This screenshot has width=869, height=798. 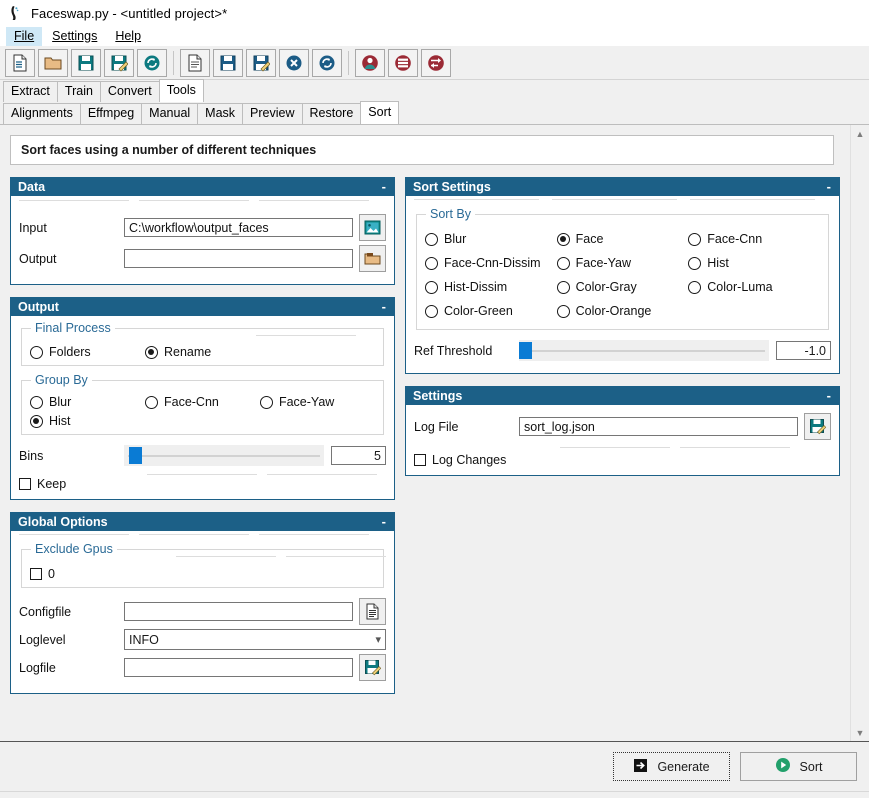 What do you see at coordinates (622, 311) in the screenshot?
I see `radio-sort-color-orange: Color-Orange` at bounding box center [622, 311].